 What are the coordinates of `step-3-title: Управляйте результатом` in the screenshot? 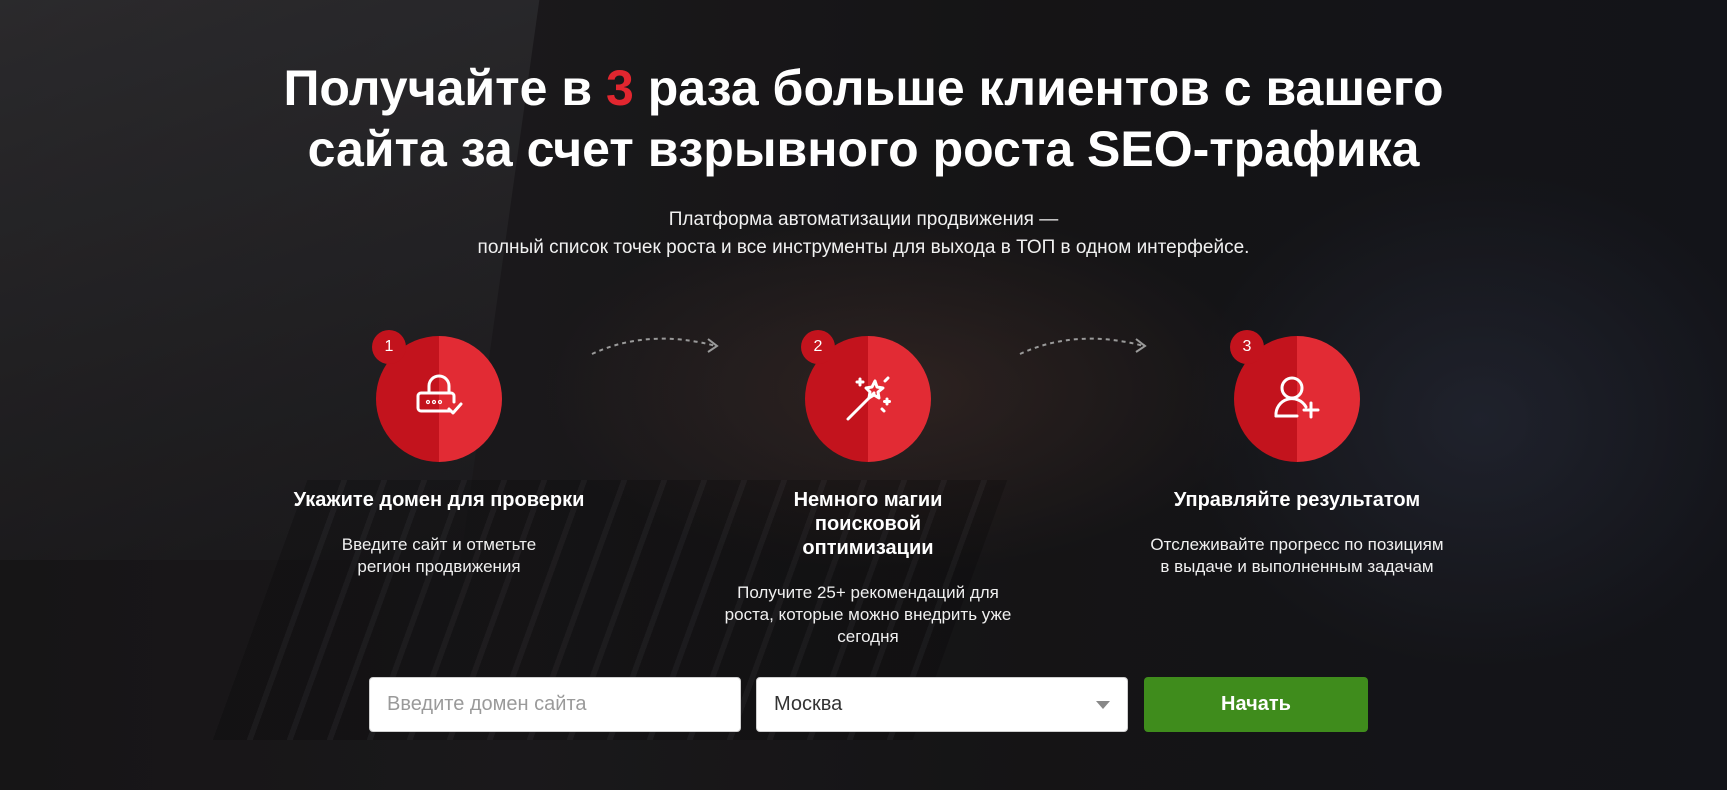 It's located at (1297, 500).